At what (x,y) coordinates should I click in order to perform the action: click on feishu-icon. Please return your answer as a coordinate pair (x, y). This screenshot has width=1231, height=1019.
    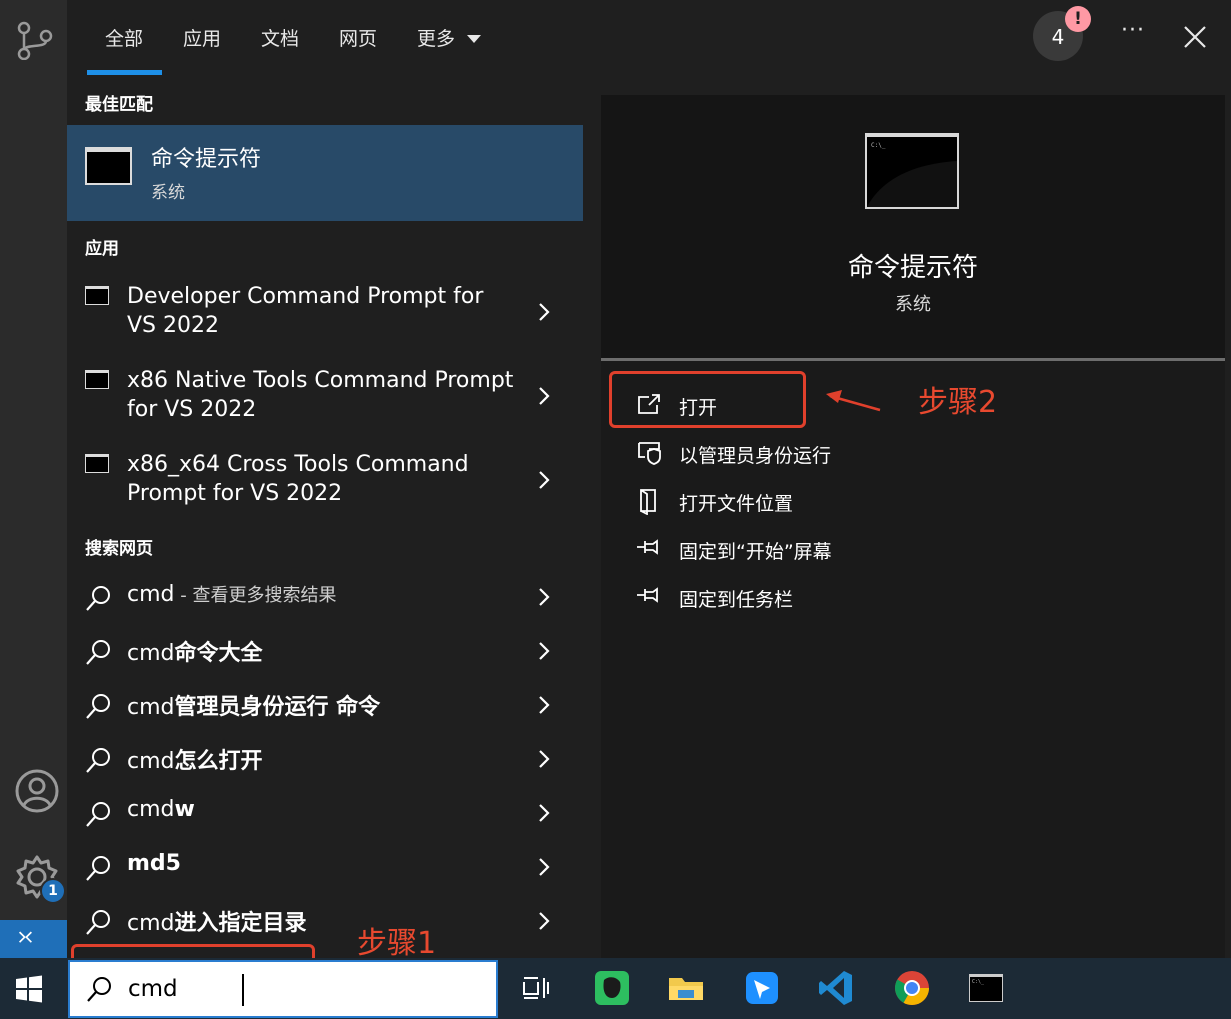
    Looking at the image, I should click on (762, 988).